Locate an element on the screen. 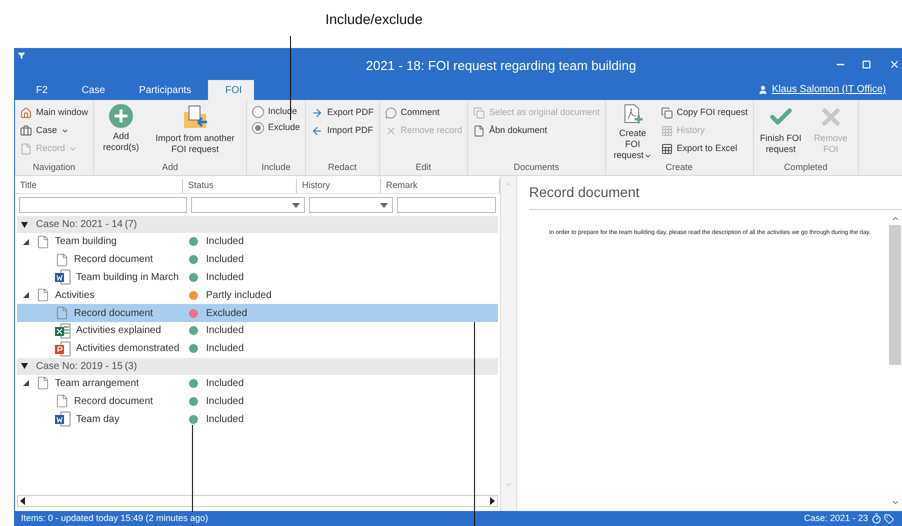 The width and height of the screenshot is (902, 526). column-header: Remark is located at coordinates (440, 186).